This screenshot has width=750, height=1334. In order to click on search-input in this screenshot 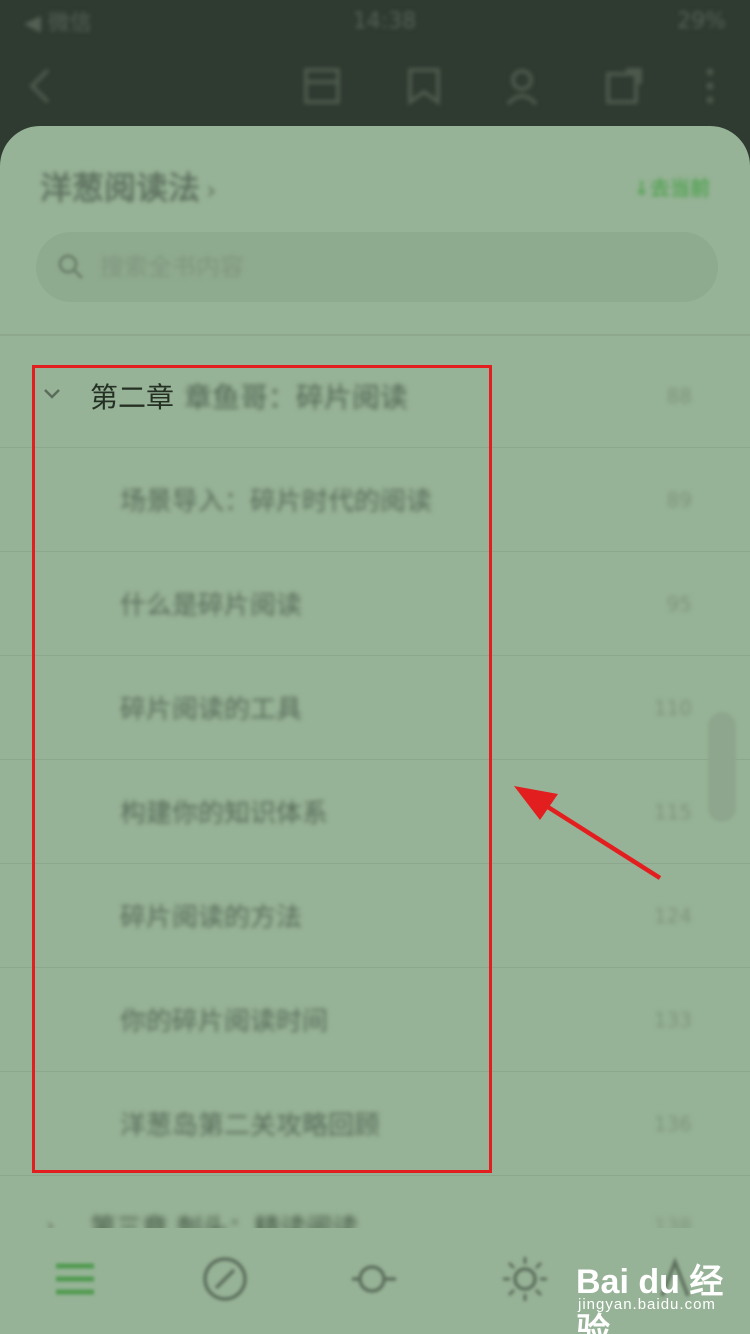, I will do `click(380, 267)`.